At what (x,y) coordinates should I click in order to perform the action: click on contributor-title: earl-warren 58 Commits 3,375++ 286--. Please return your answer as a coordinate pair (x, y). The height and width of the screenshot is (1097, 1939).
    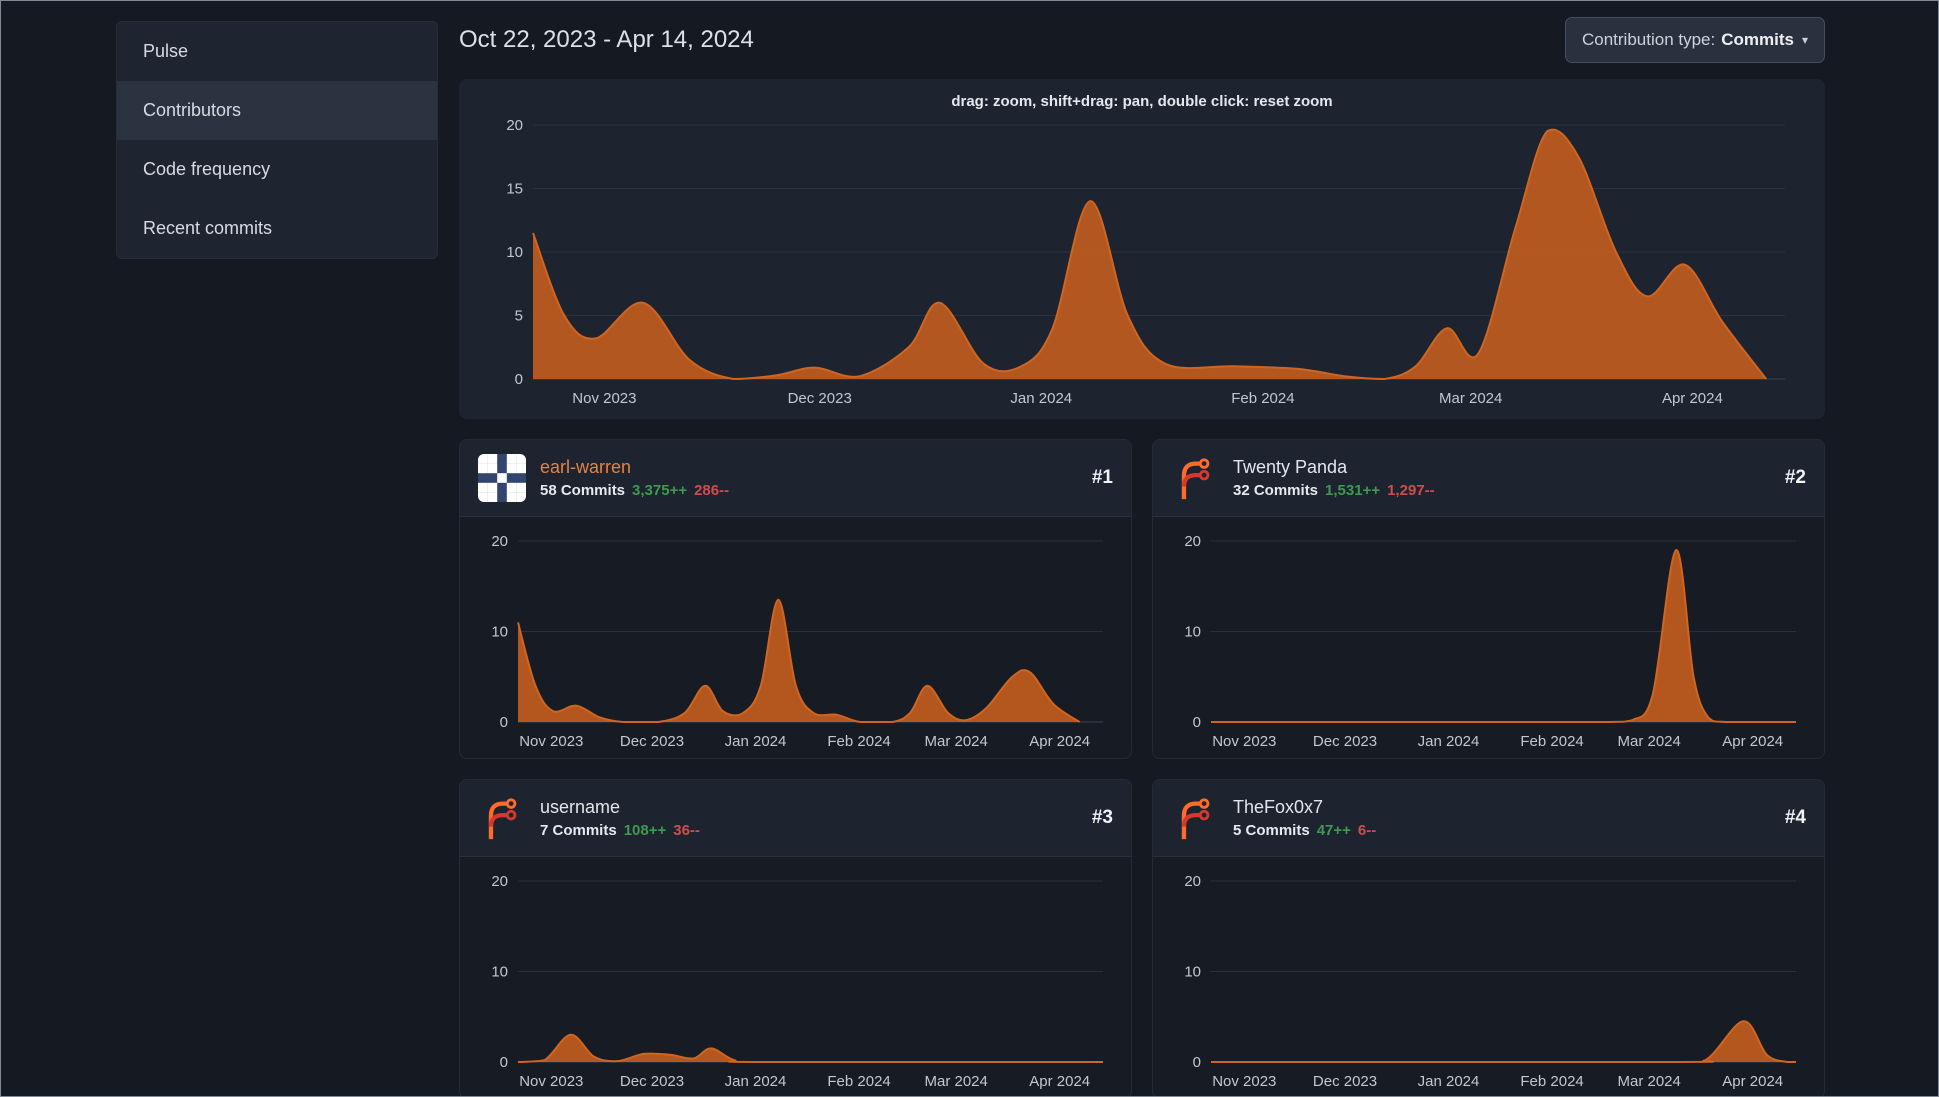
    Looking at the image, I should click on (809, 478).